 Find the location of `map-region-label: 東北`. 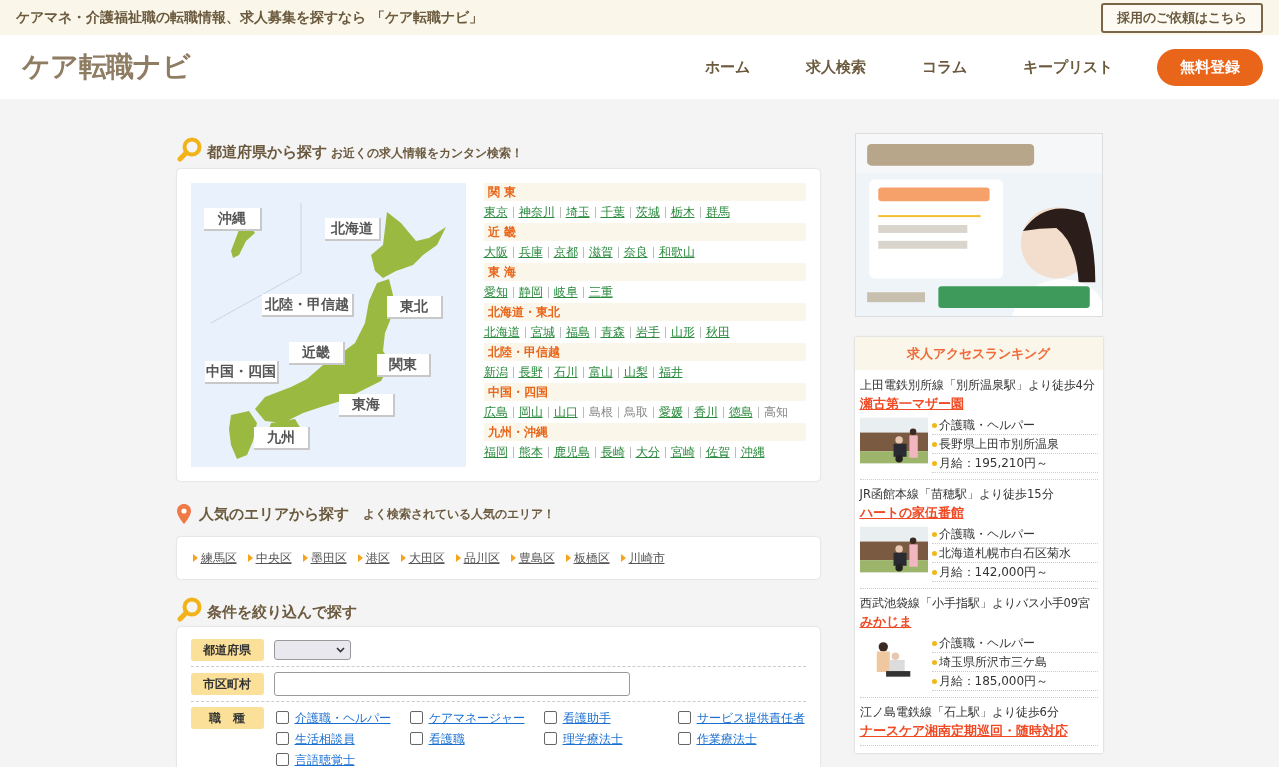

map-region-label: 東北 is located at coordinates (414, 307).